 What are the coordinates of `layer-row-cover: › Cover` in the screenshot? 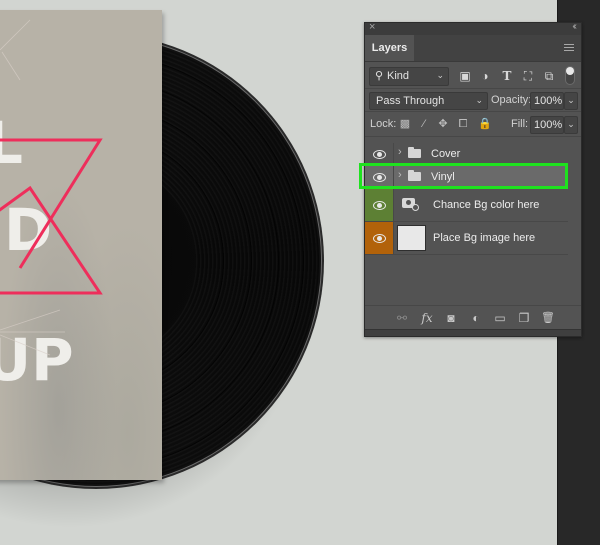 It's located at (466, 154).